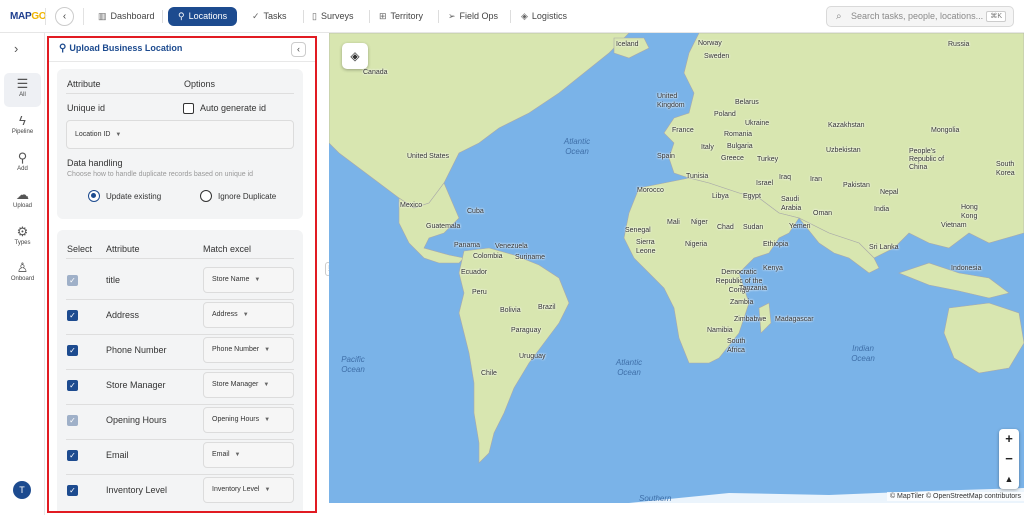 The image size is (1024, 515). I want to click on back-button: ‹, so click(64, 16).